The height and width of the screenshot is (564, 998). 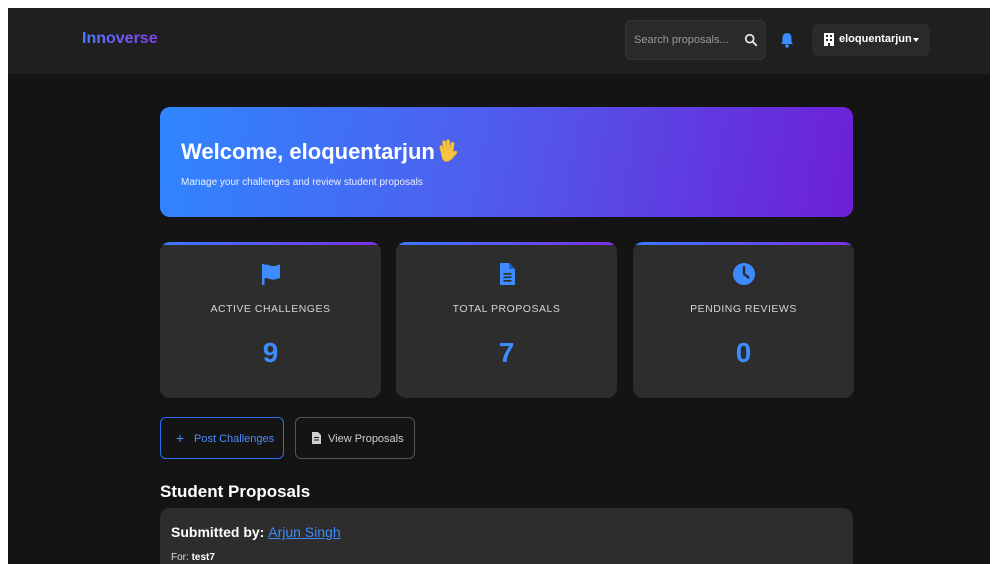 I want to click on user-name: eloquentarjun, so click(x=875, y=39).